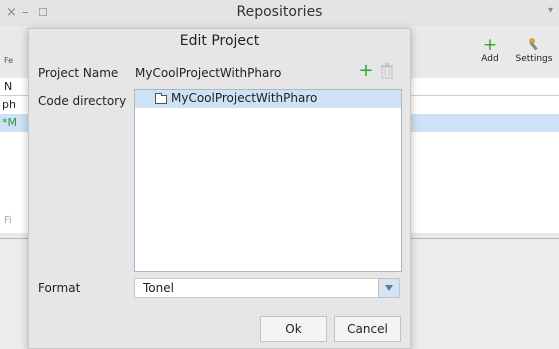 The image size is (559, 349). Describe the element at coordinates (490, 45) in the screenshot. I see `plus-icon: +` at that location.